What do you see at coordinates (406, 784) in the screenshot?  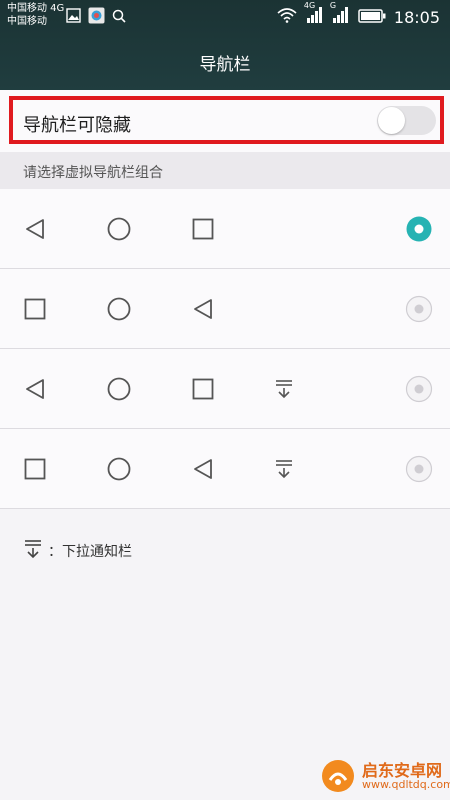 I see `watermark-url: www.qdltdq.com` at bounding box center [406, 784].